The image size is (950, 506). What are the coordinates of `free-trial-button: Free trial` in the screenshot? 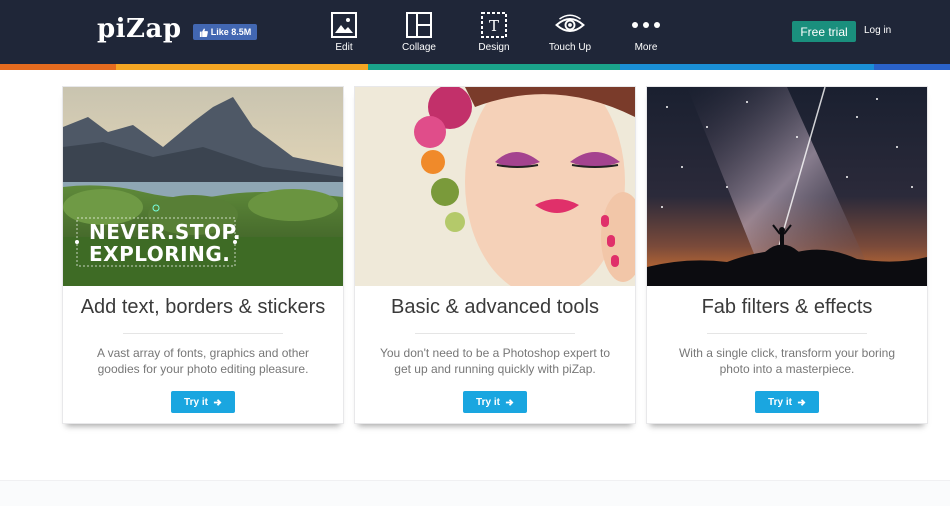 It's located at (824, 31).